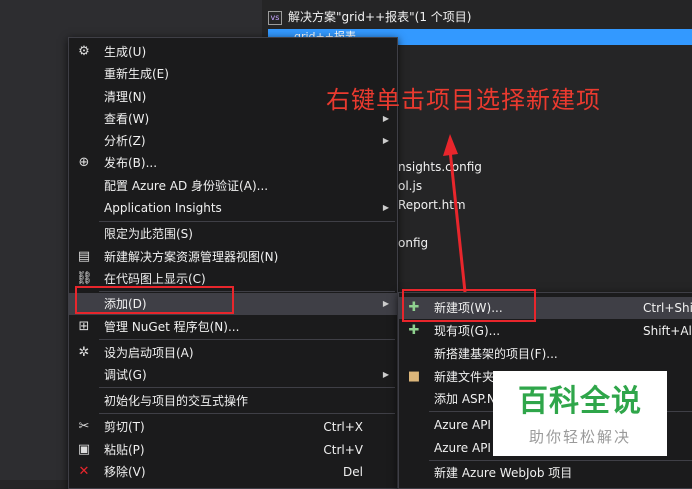  I want to click on watermark-subtitle: 助你轻松解决, so click(579, 437).